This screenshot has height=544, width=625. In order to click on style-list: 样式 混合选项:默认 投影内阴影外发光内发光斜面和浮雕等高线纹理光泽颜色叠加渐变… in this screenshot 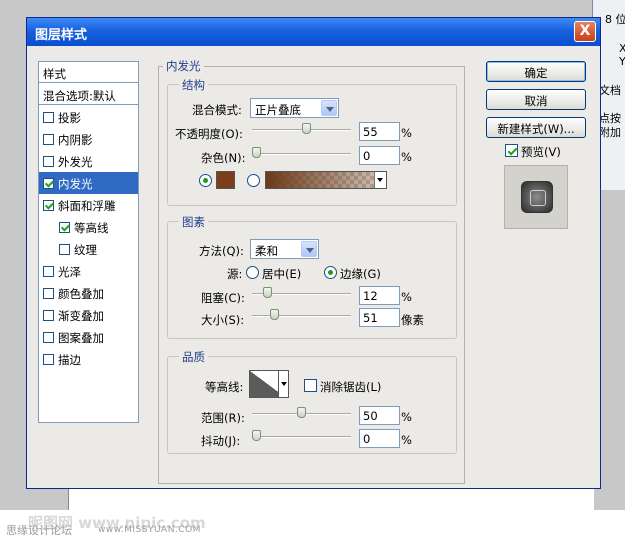, I will do `click(88, 242)`.